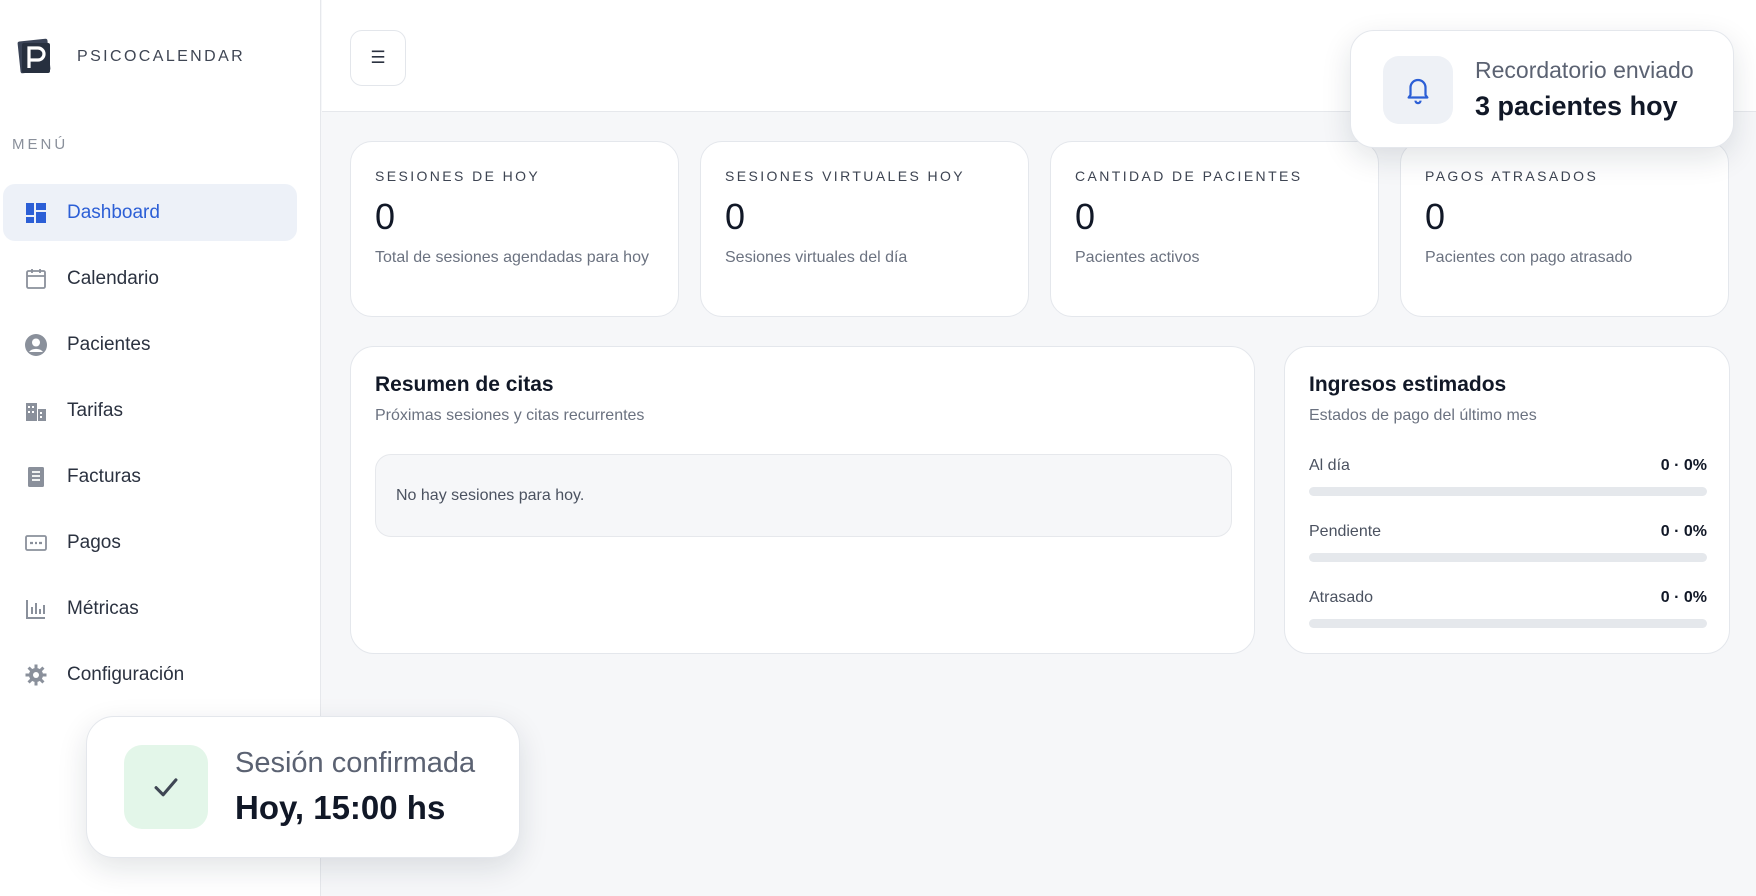 The width and height of the screenshot is (1756, 896). Describe the element at coordinates (1137, 257) in the screenshot. I see `stat-description: Pacientes activos` at that location.